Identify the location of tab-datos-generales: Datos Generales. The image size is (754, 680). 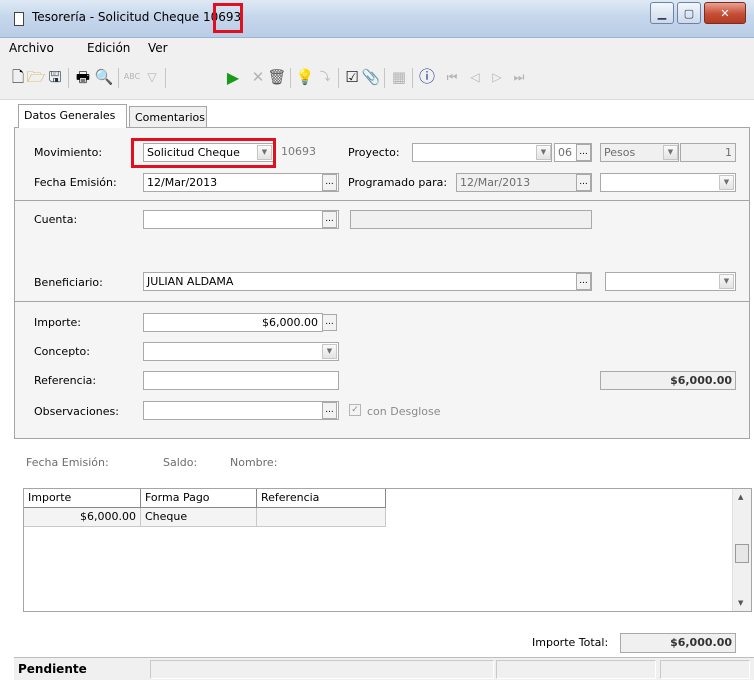
(72, 116).